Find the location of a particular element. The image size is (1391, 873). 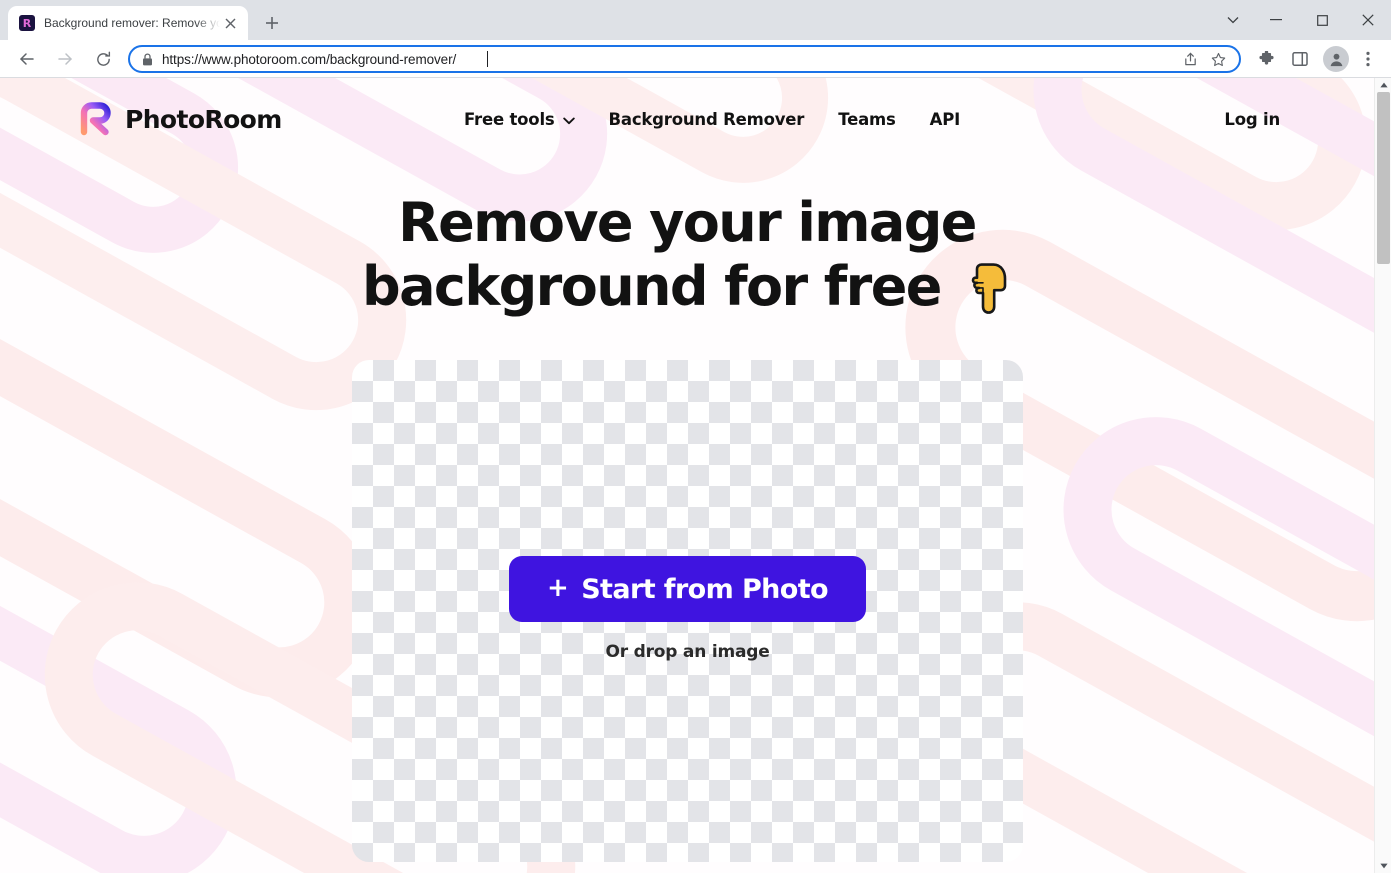

bookmark-star-icon is located at coordinates (1218, 59).